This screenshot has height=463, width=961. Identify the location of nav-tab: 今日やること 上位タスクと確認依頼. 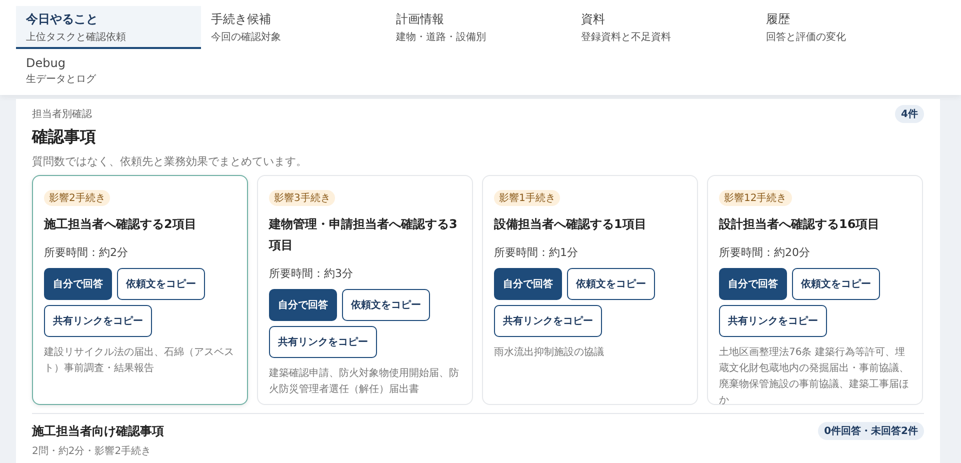
(108, 27).